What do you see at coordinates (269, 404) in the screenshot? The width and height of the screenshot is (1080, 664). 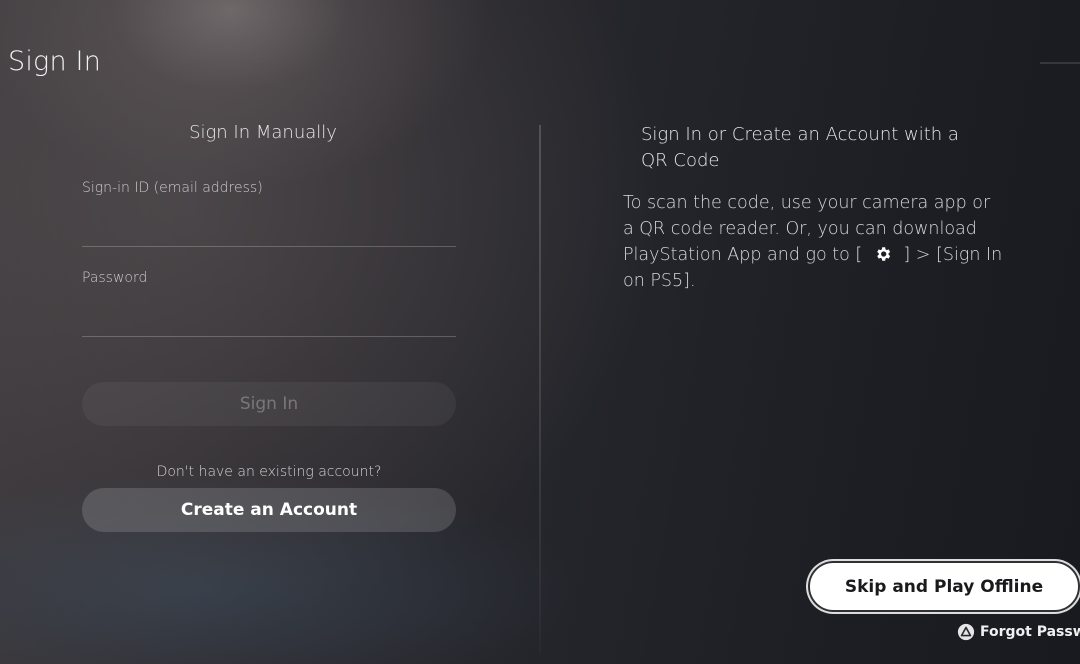 I see `sign-in-button: Sign In` at bounding box center [269, 404].